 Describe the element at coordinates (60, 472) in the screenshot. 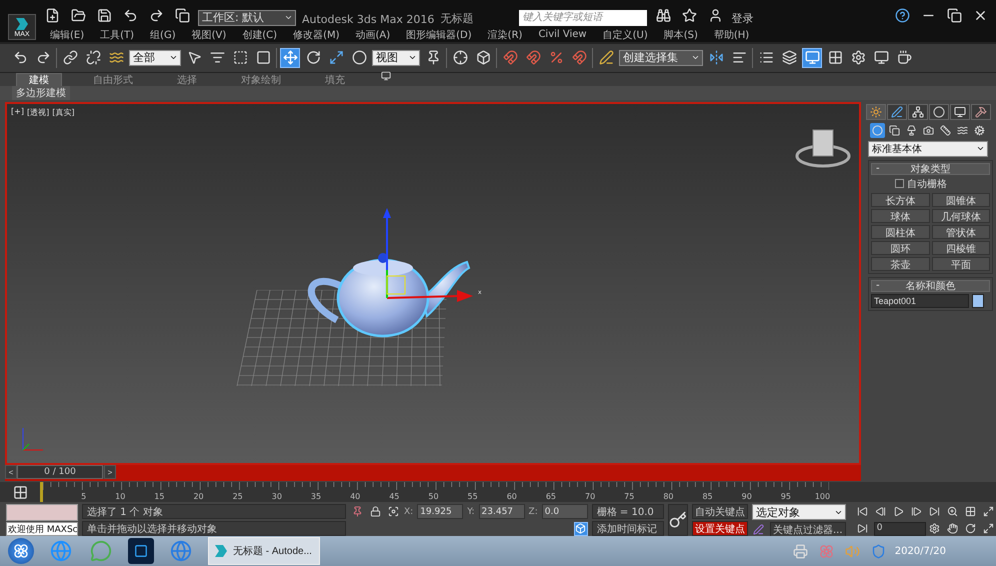

I see `time-slider-thumb: < 0 / 100 >` at that location.